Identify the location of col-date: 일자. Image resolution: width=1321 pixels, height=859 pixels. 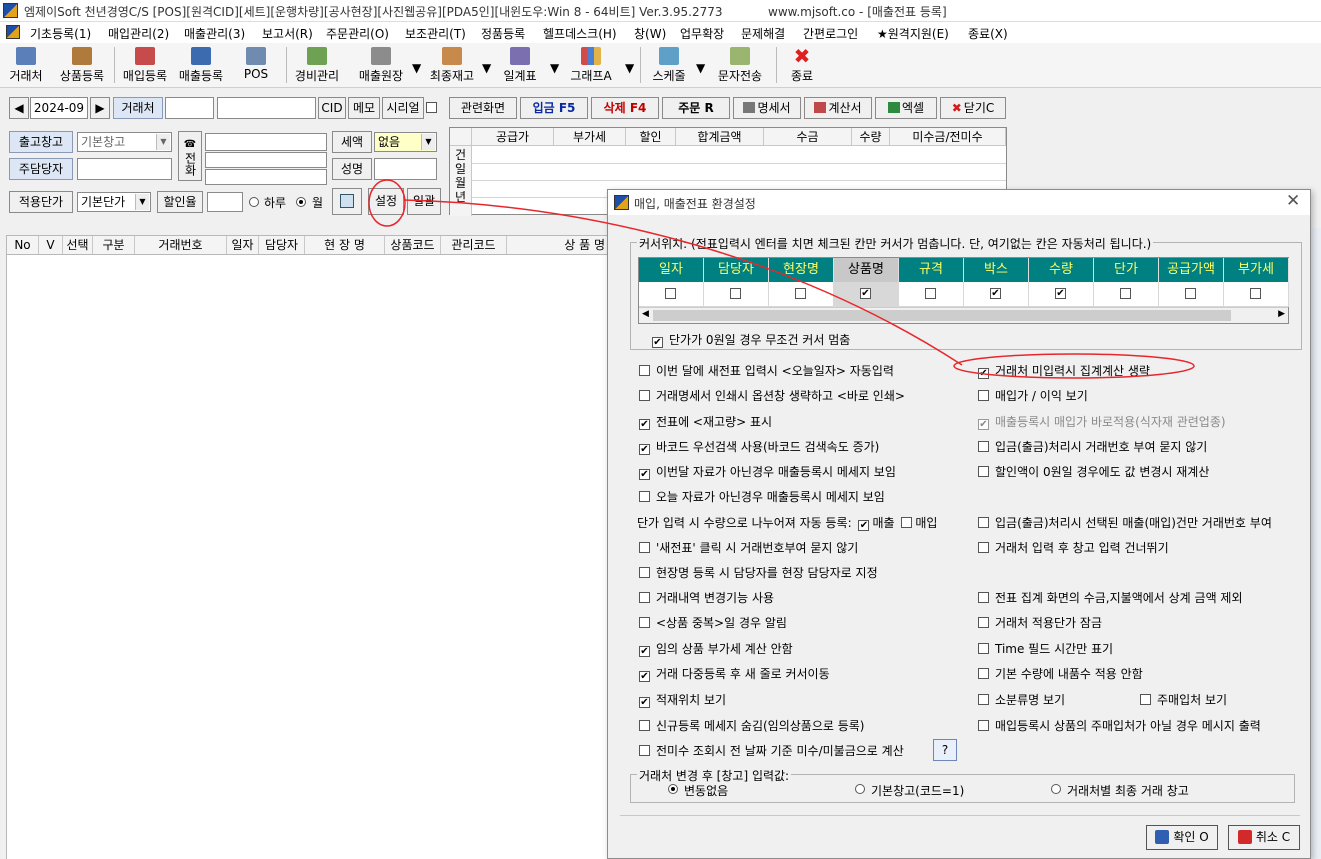
(243, 245).